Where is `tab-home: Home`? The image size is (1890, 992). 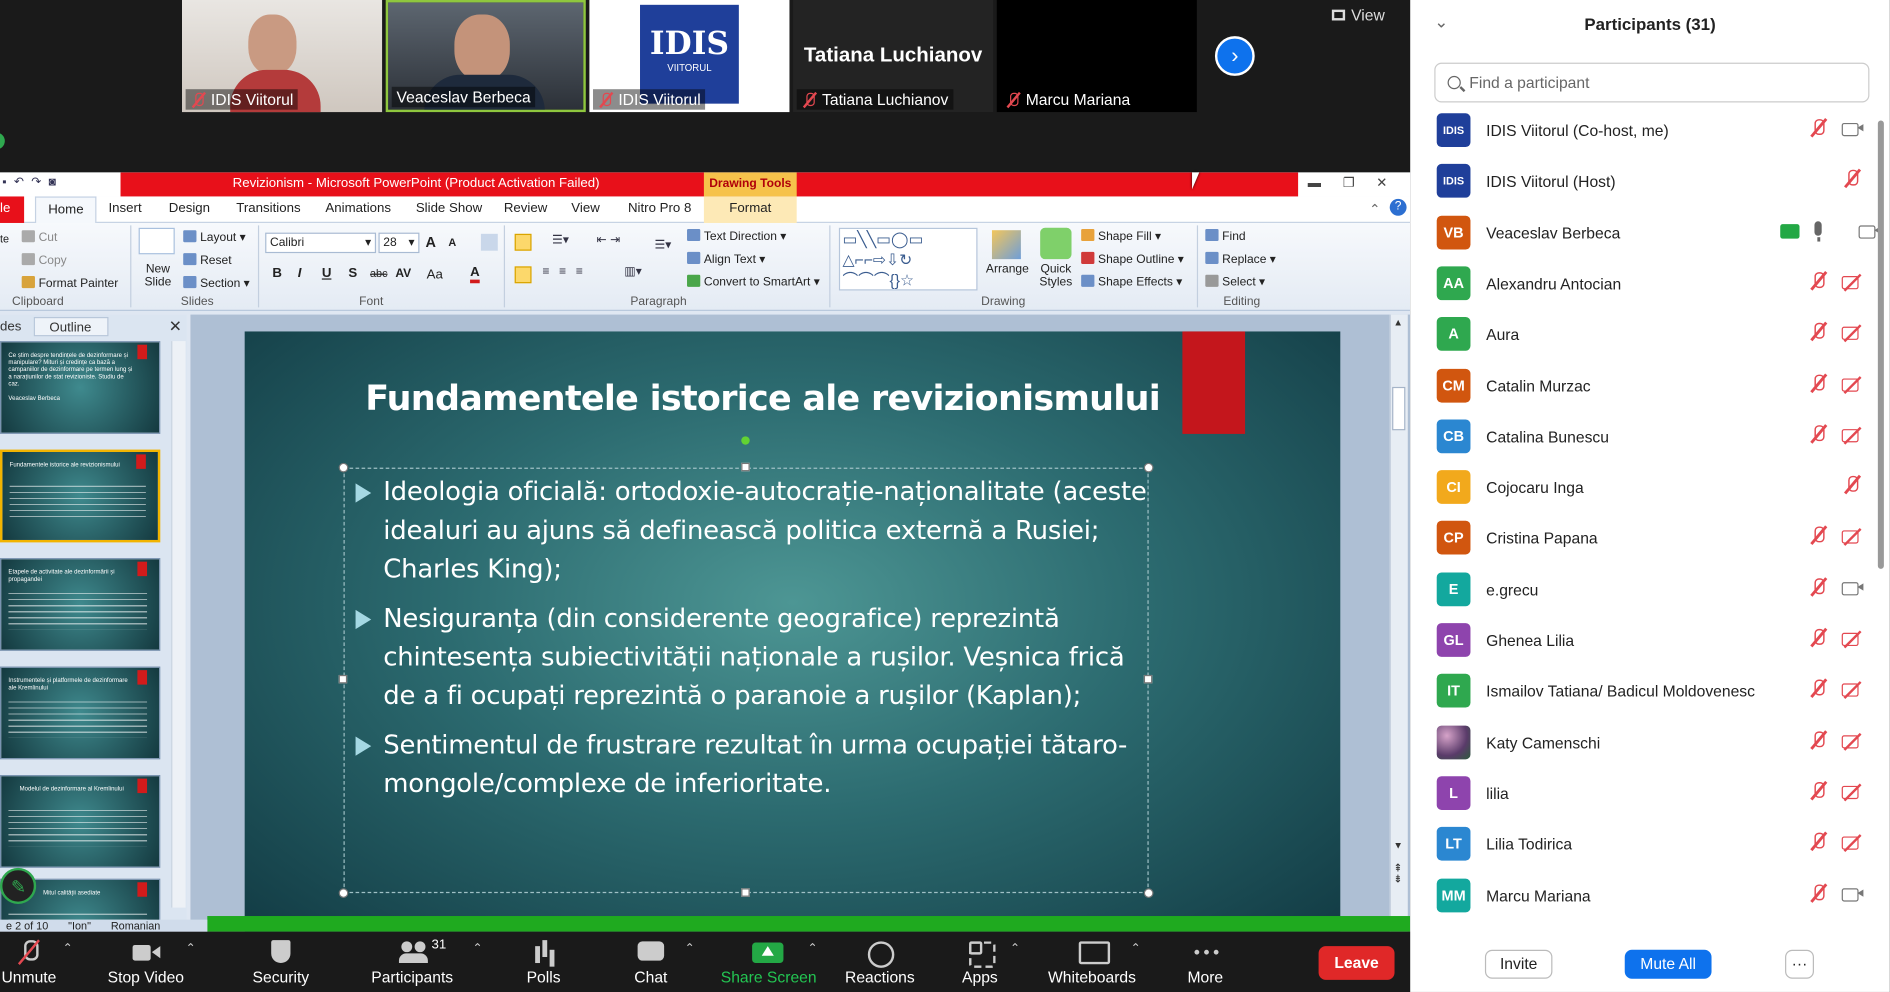
tab-home: Home is located at coordinates (65, 210).